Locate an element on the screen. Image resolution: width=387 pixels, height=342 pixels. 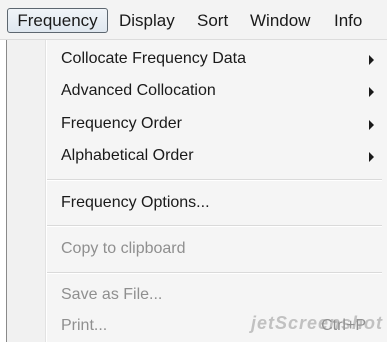
menu-item-label: Frequency Order is located at coordinates (121, 123).